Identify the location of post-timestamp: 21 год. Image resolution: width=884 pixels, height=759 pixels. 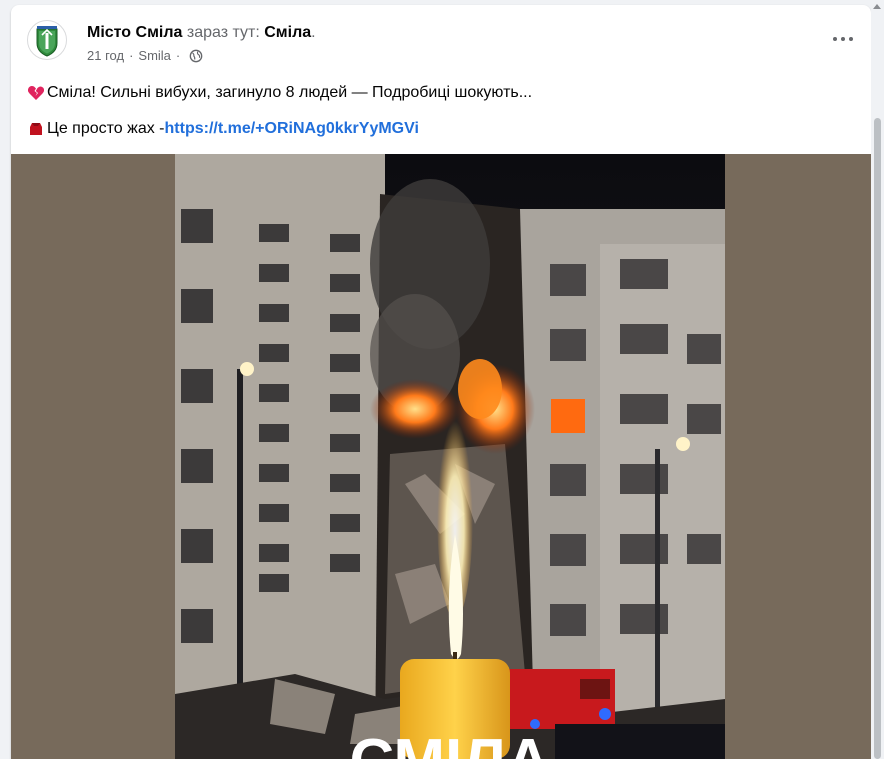
(105, 56).